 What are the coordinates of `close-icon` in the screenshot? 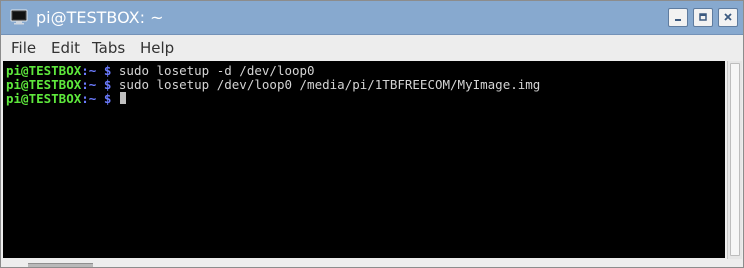 It's located at (728, 17).